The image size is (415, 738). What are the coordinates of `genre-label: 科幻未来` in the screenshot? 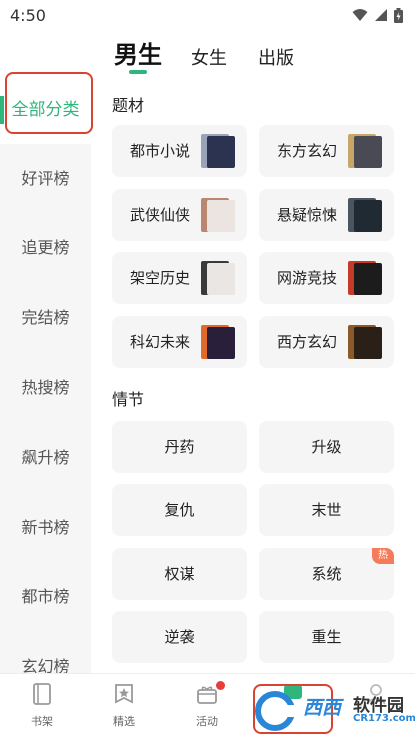 It's located at (160, 342).